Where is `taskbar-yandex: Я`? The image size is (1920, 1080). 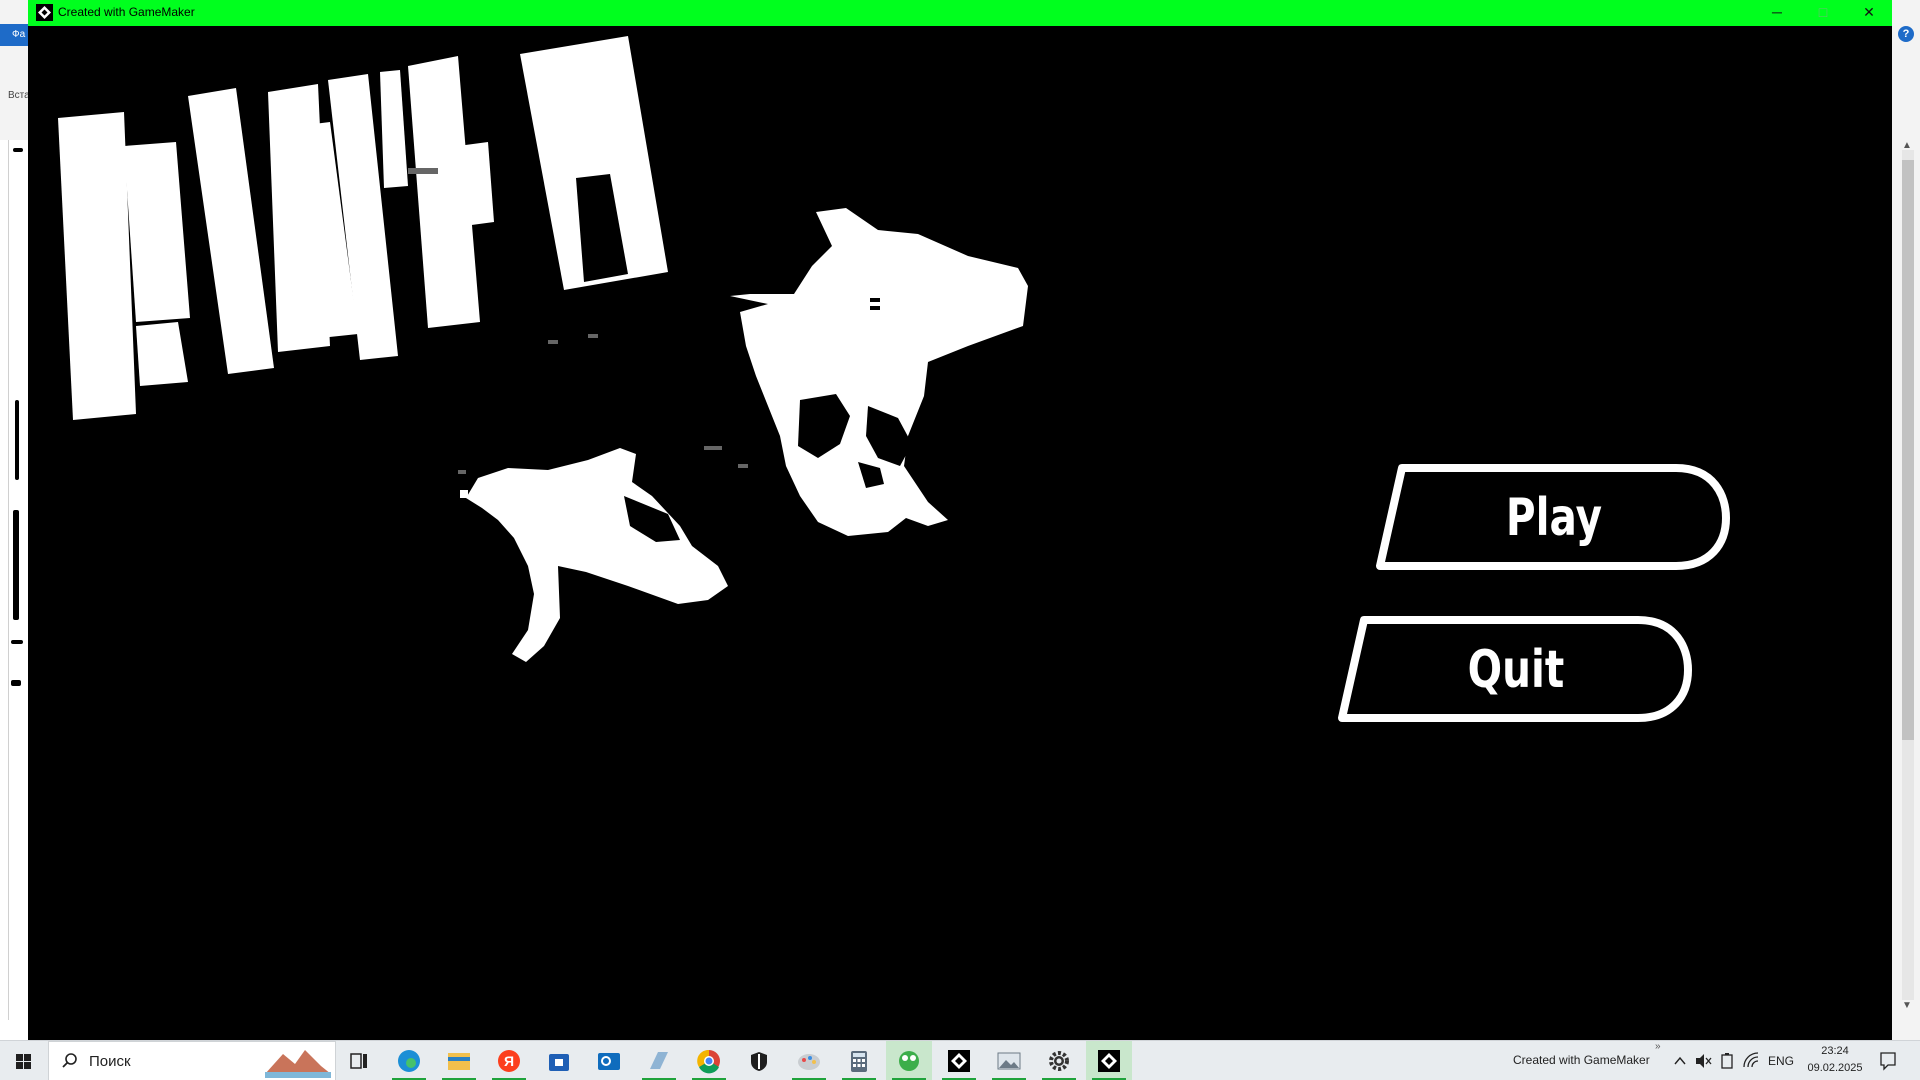 taskbar-yandex: Я is located at coordinates (509, 1060).